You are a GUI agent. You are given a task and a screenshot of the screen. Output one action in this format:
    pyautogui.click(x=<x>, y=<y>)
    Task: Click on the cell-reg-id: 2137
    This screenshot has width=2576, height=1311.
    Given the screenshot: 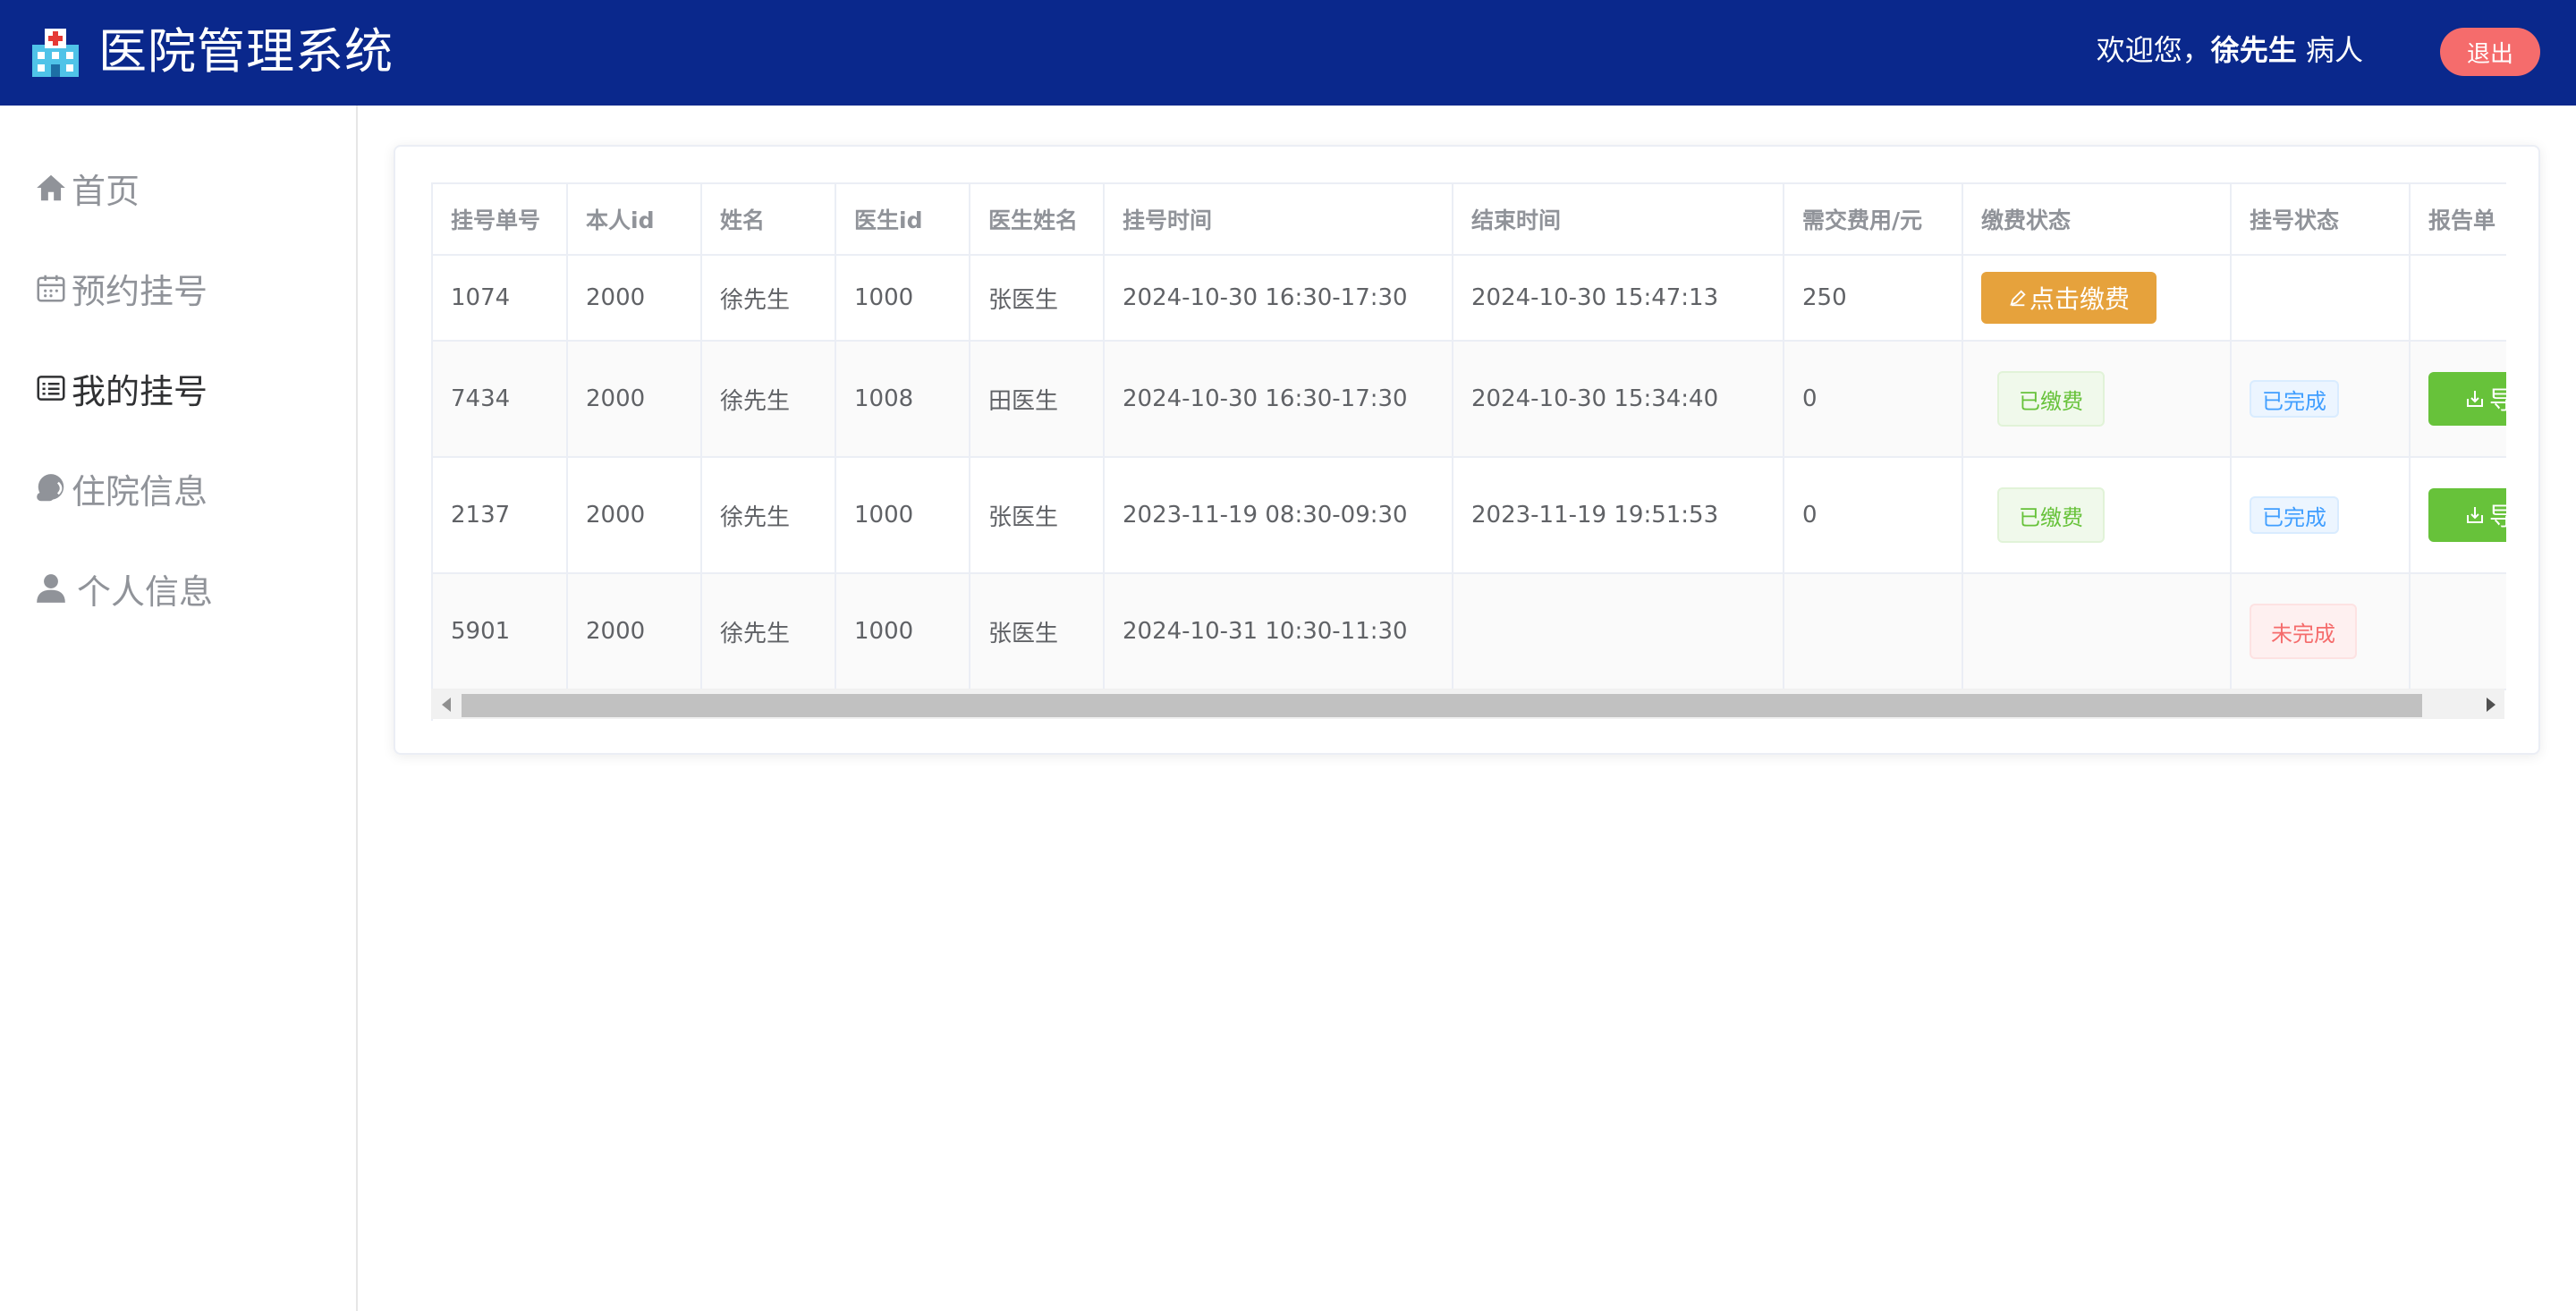 What is the action you would take?
    pyautogui.click(x=500, y=515)
    